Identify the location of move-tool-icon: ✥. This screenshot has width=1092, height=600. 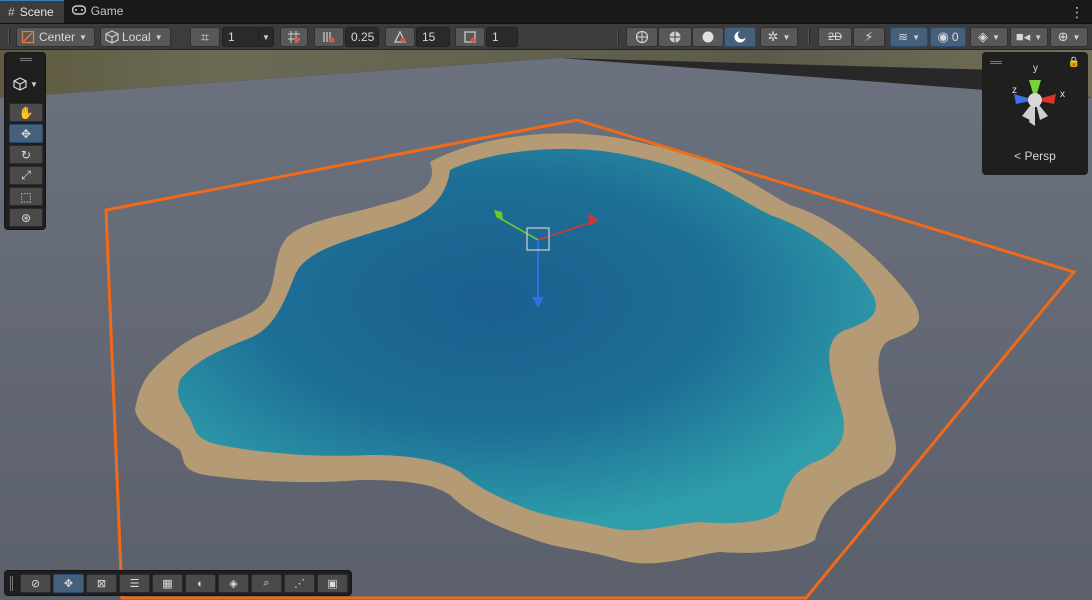
(26, 133).